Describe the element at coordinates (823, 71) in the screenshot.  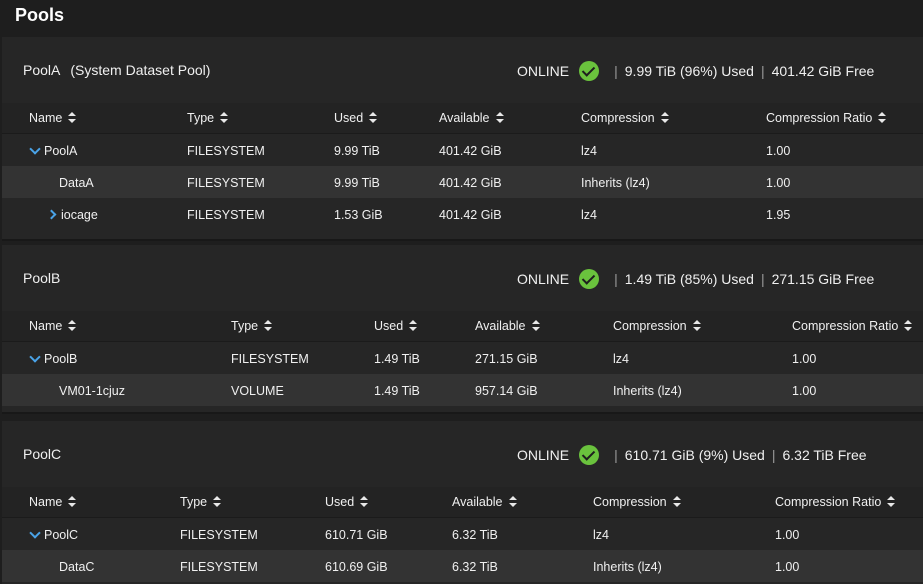
I see `free-text: 401.42 GiB Free` at that location.